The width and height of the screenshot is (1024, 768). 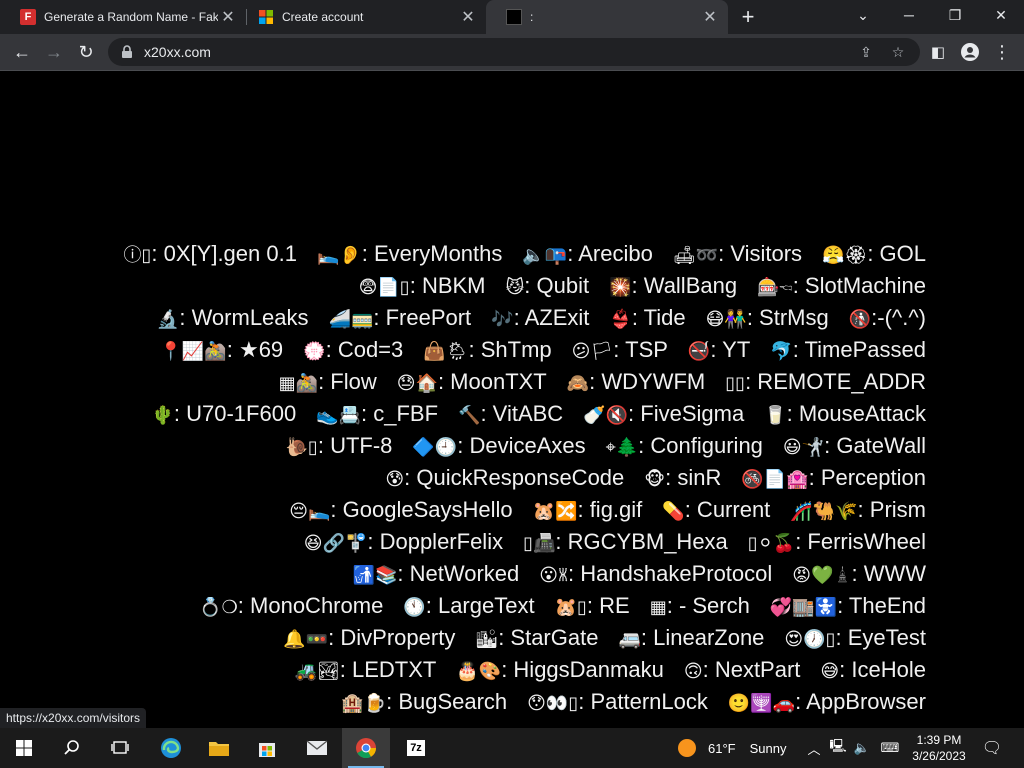 What do you see at coordinates (521, 445) in the screenshot?
I see `link-label: : DeviceAxes` at bounding box center [521, 445].